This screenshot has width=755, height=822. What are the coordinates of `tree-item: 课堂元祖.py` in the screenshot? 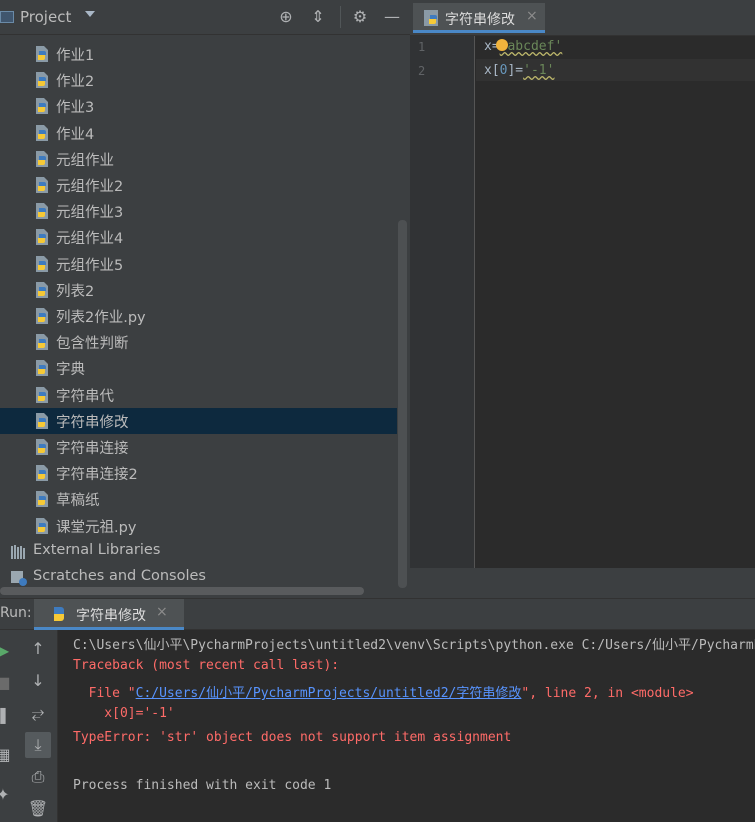 It's located at (198, 526).